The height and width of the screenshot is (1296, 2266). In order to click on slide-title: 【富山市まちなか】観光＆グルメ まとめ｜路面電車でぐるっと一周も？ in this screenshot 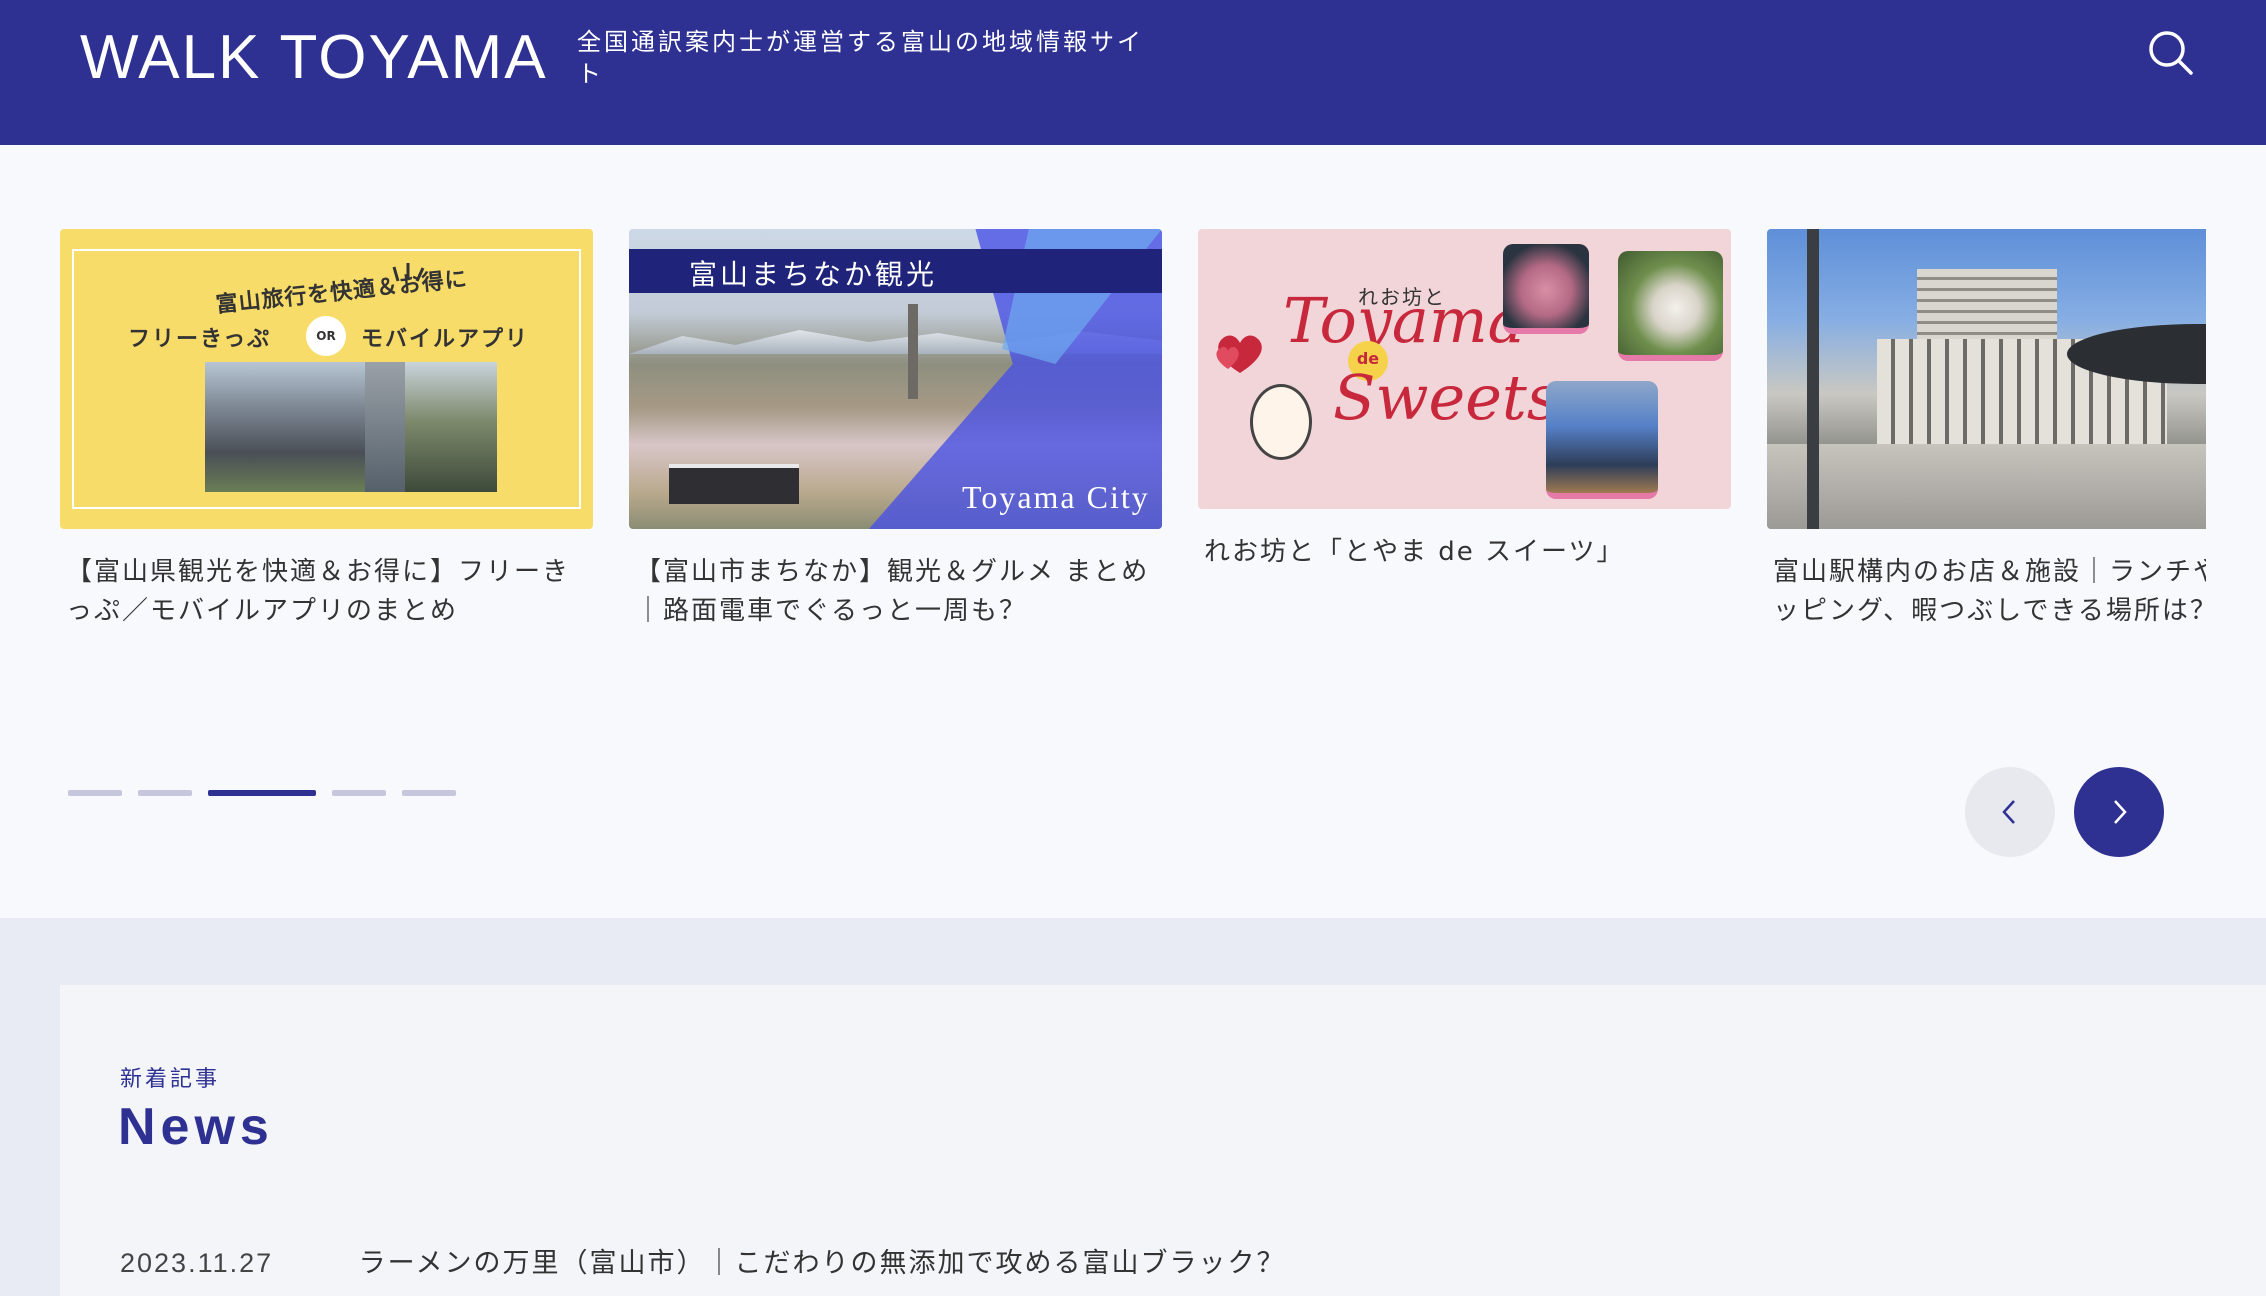, I will do `click(895, 592)`.